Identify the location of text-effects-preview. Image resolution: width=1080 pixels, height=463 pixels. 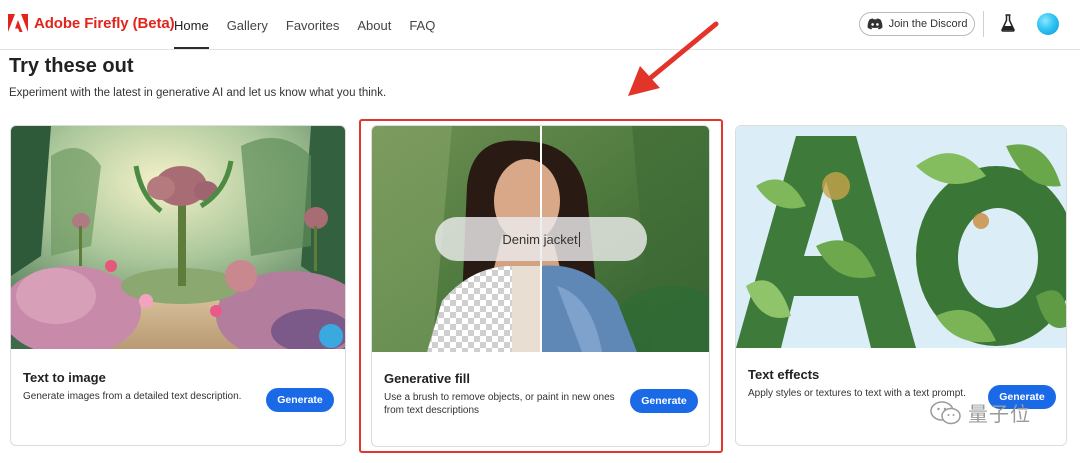
(901, 237).